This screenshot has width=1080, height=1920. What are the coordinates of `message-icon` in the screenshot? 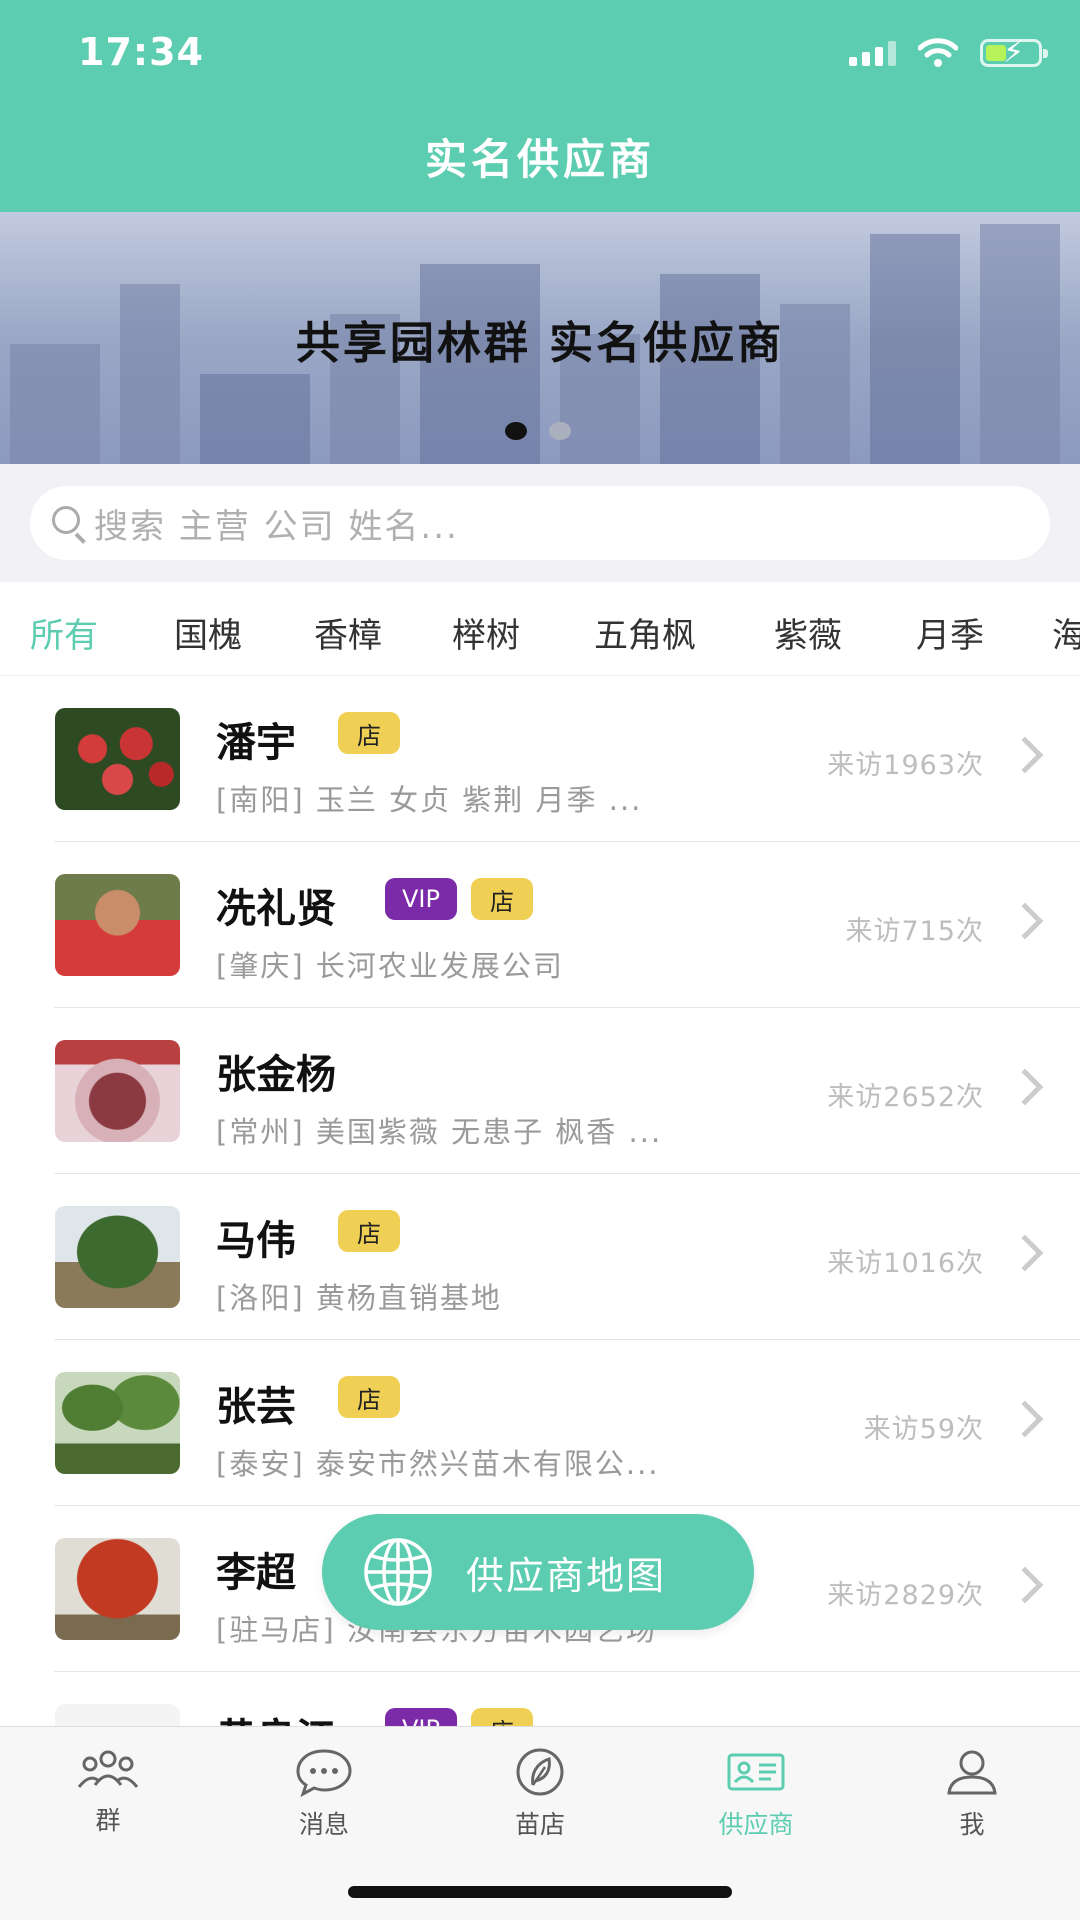 It's located at (324, 1773).